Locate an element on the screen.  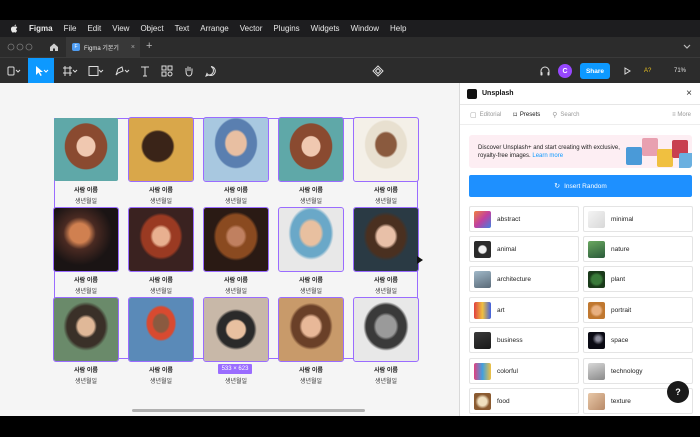
horizontal-scrollbar is located at coordinates (248, 410).